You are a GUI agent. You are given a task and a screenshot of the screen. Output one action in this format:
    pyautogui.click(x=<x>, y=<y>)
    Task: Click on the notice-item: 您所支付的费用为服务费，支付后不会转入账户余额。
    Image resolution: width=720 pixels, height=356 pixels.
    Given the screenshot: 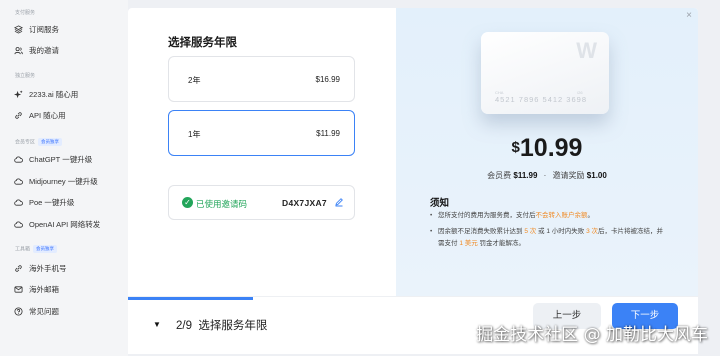 What is the action you would take?
    pyautogui.click(x=547, y=216)
    